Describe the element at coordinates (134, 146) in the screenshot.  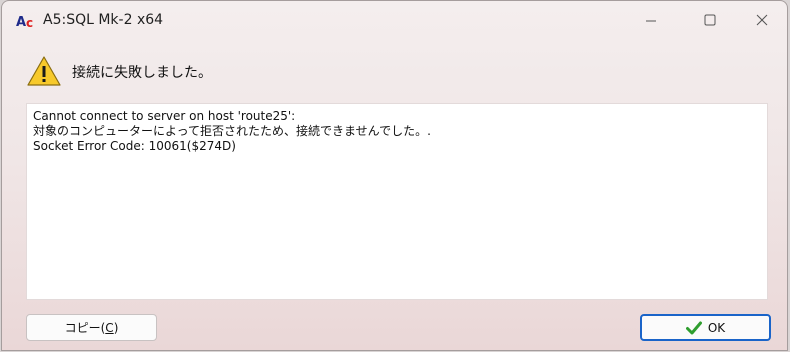
I see `message-line: Socket Error Code: 10061($274D)` at that location.